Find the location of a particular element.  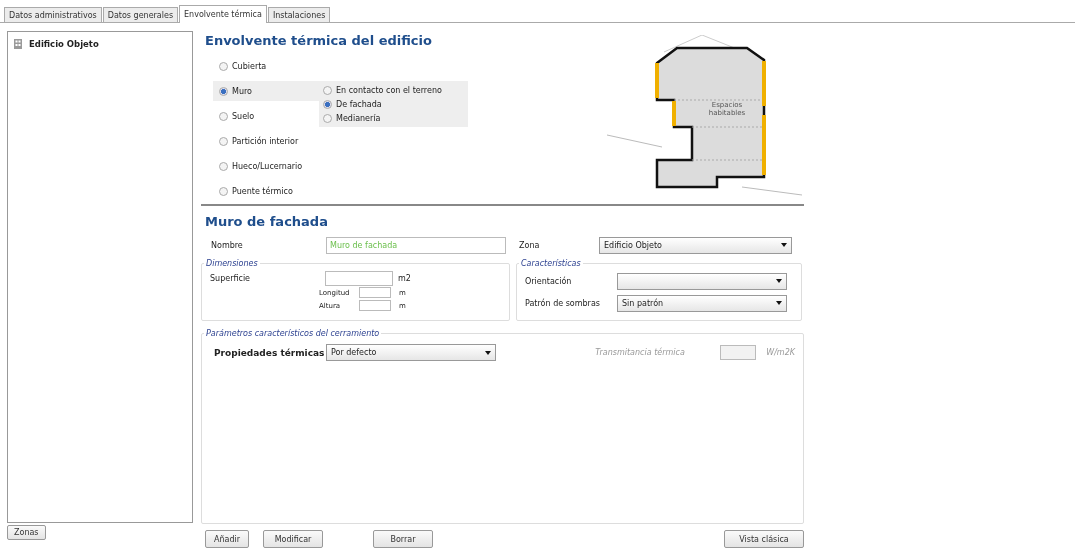

radio-label: En contacto con el terreno is located at coordinates (389, 90).